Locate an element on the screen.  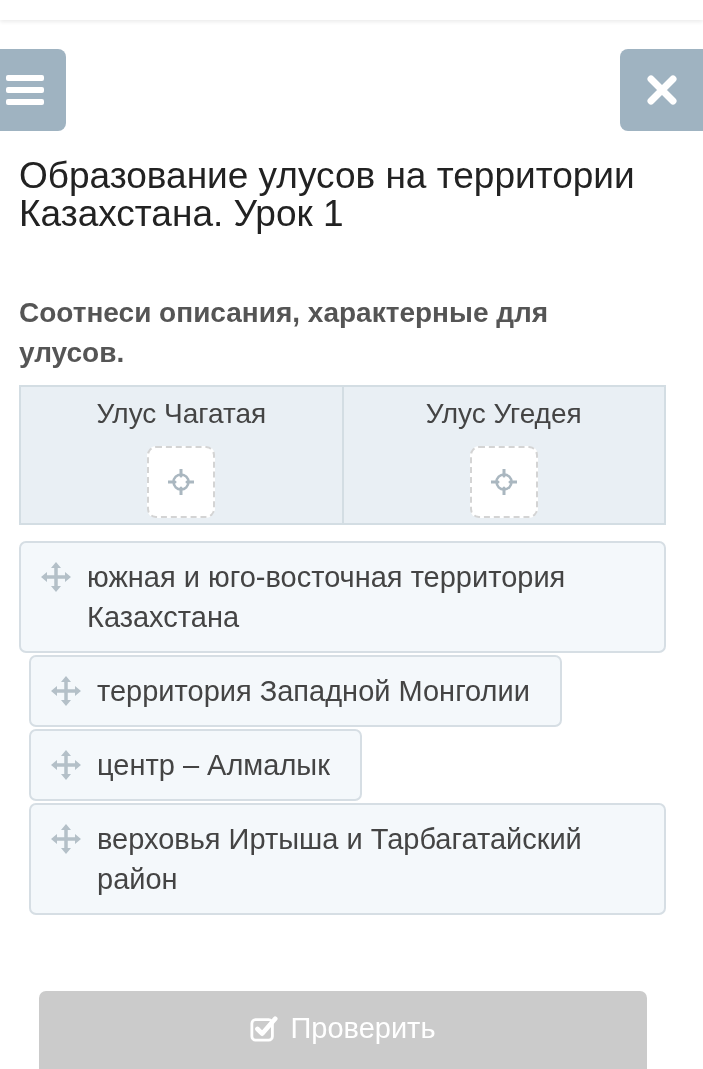
draggable-answer-card: территория Западной Монголии is located at coordinates (295, 691).